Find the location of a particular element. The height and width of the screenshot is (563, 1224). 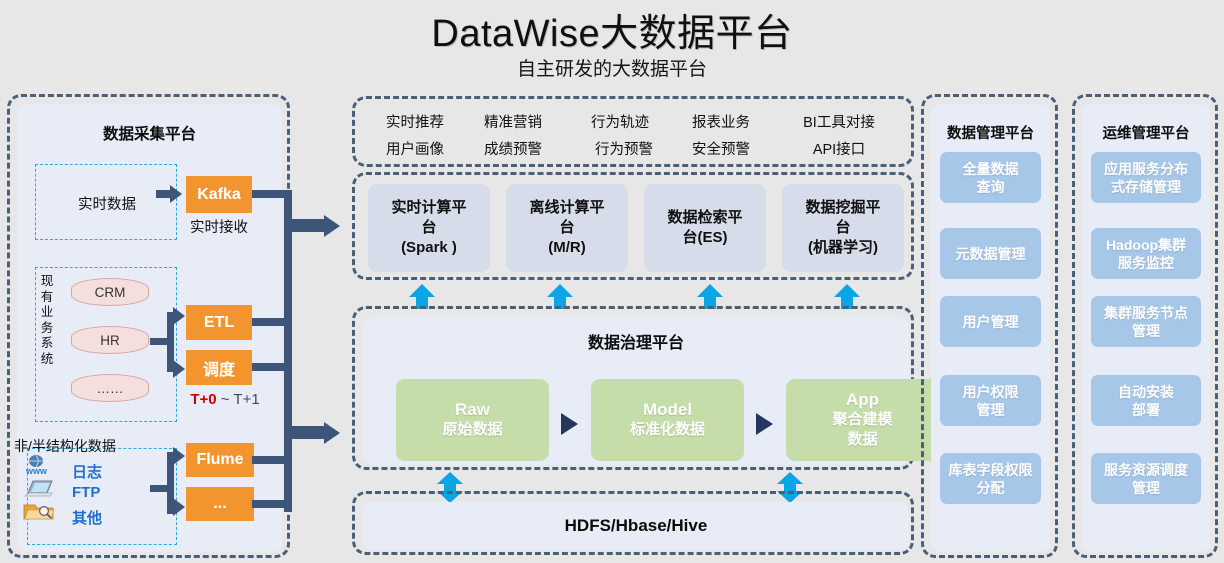

kafka-node: Kafka is located at coordinates (219, 194).